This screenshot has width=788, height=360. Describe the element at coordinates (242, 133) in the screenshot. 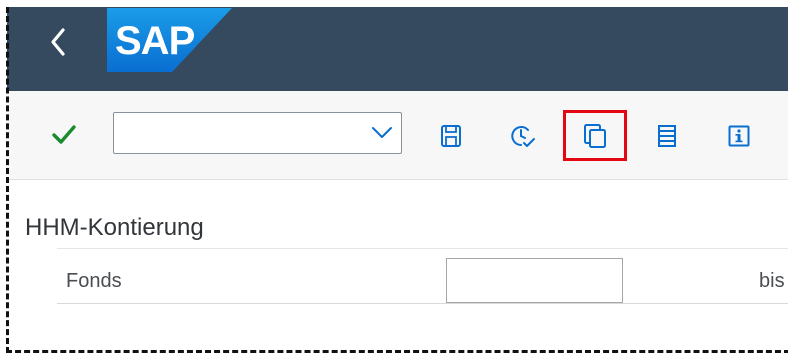

I see `command-input` at that location.